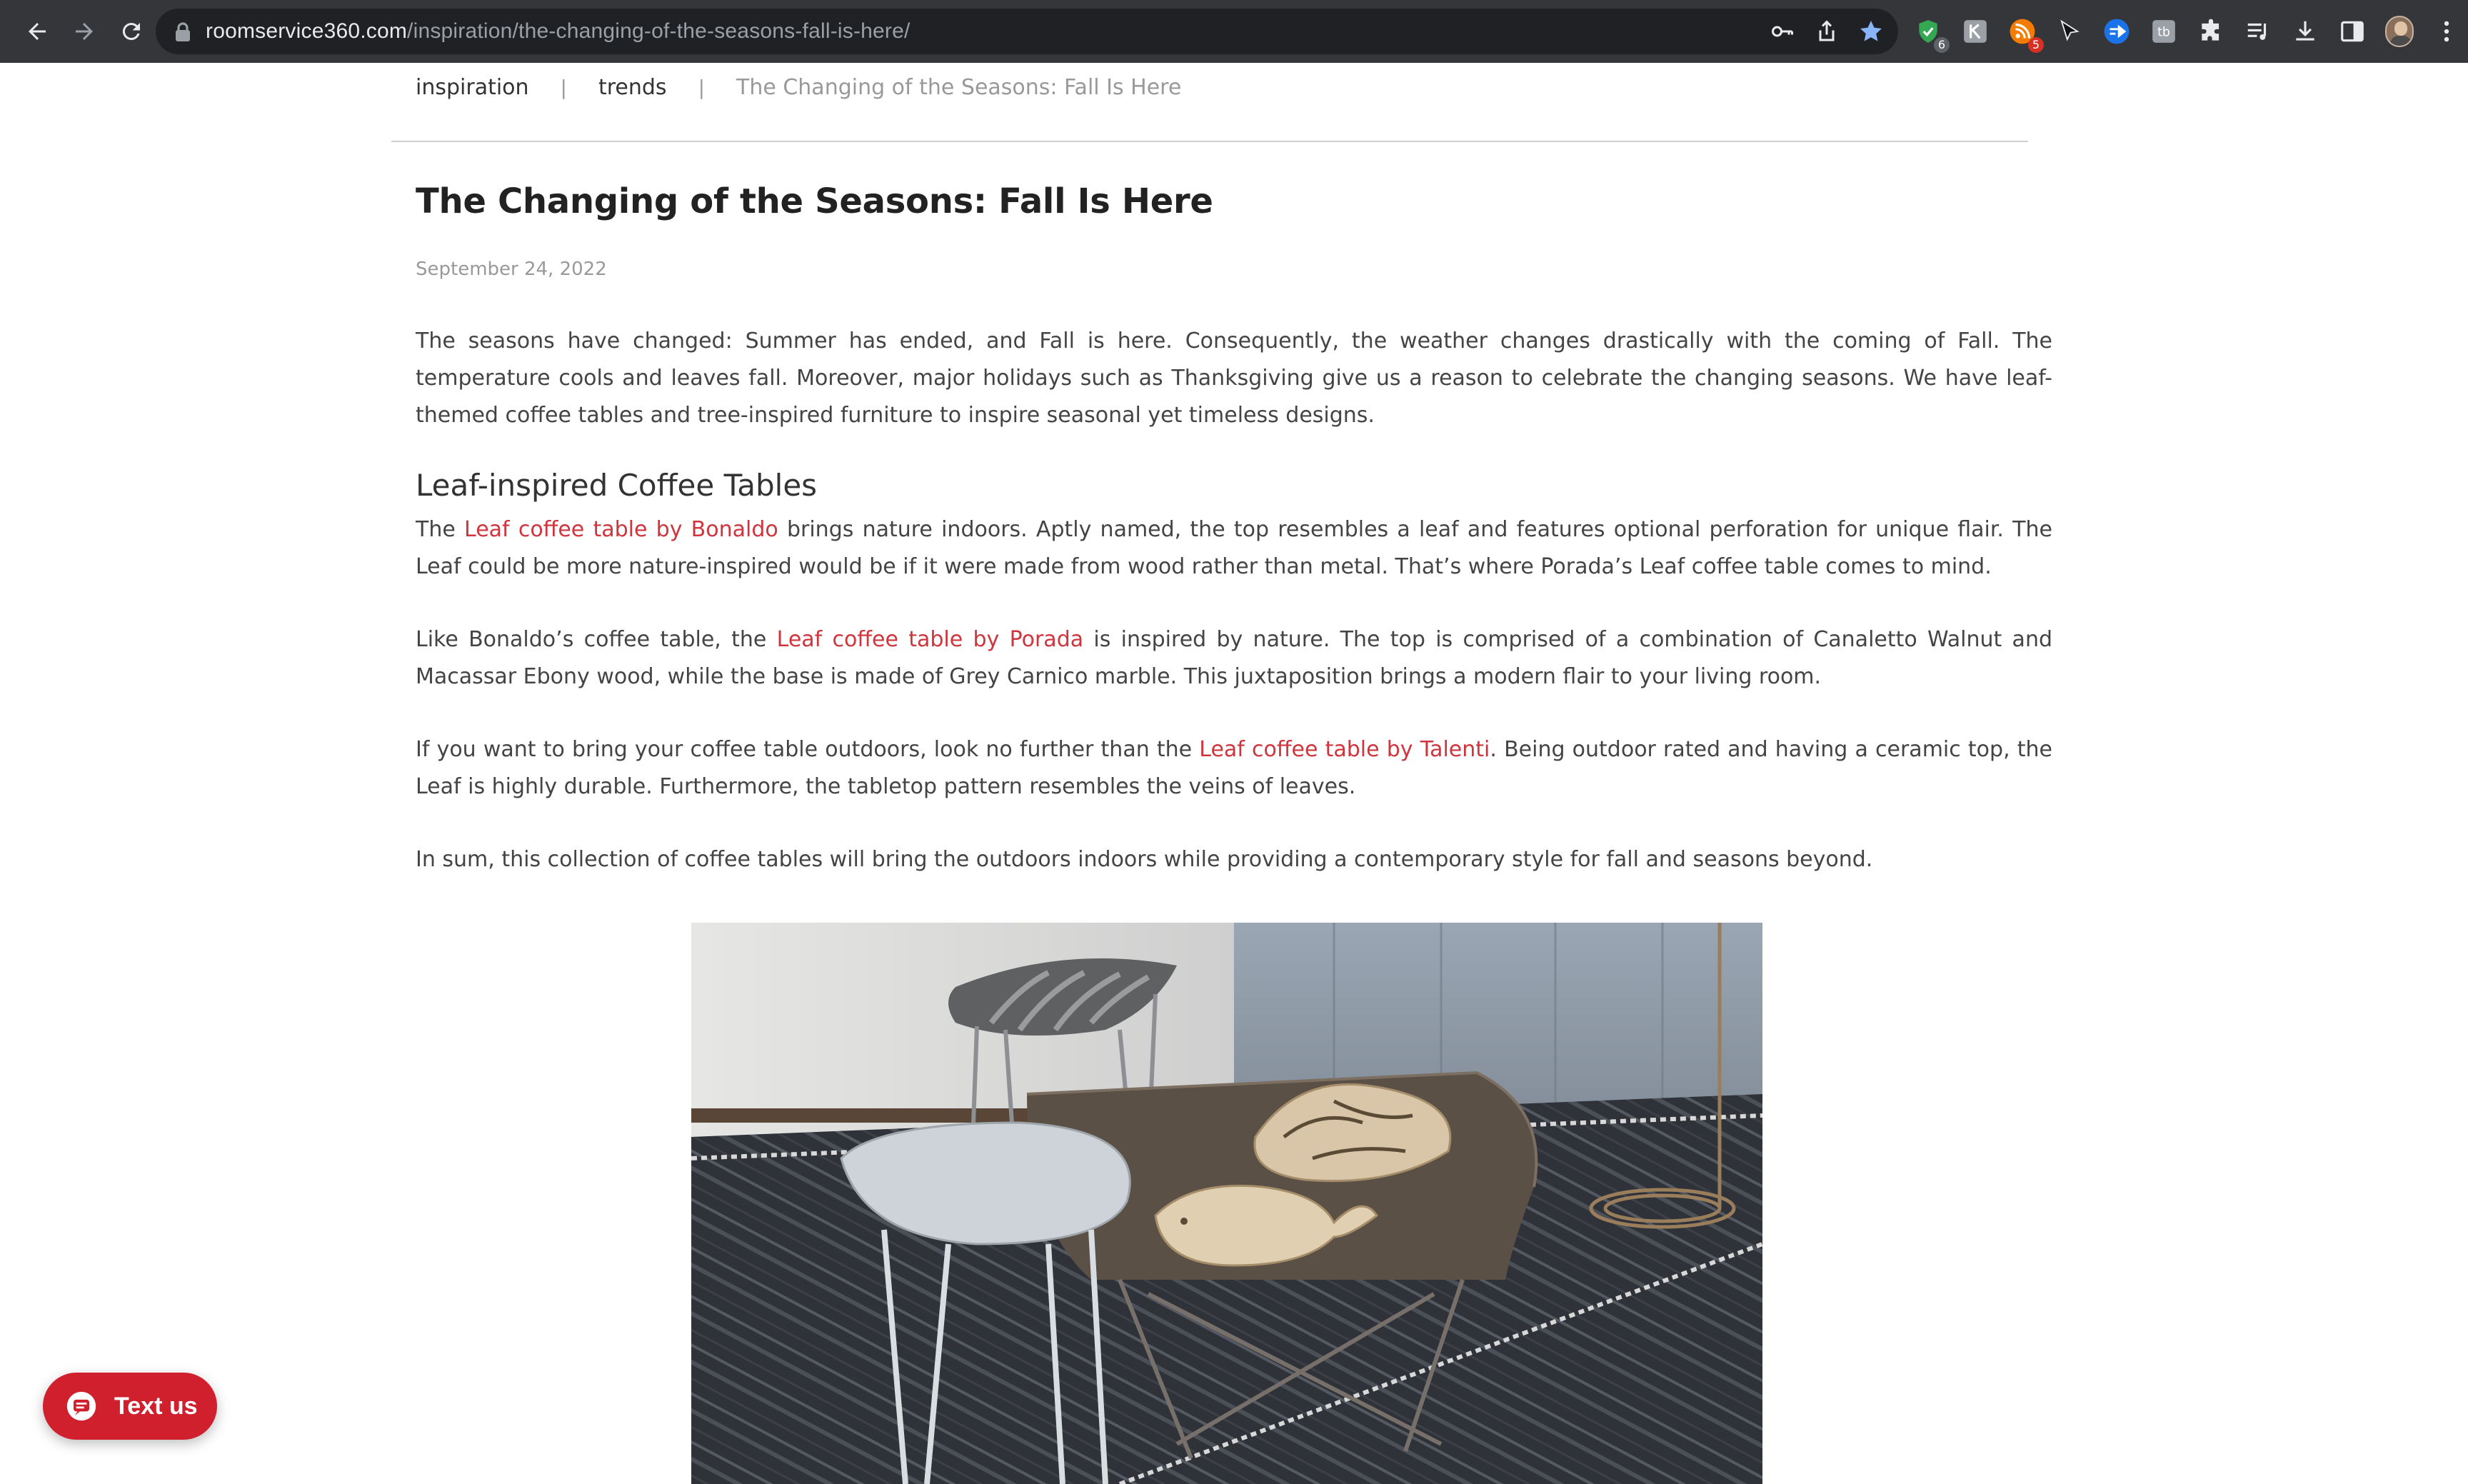 The height and width of the screenshot is (1484, 2468). Describe the element at coordinates (1210, 141) in the screenshot. I see `divider` at that location.